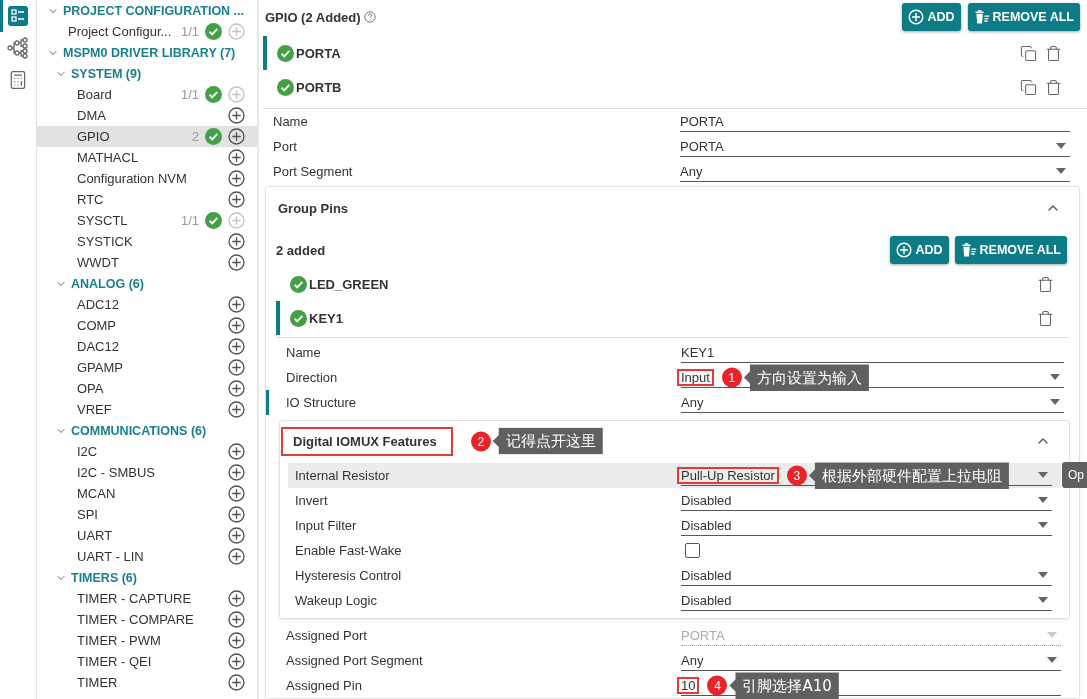  I want to click on module-label: DMA, so click(92, 115).